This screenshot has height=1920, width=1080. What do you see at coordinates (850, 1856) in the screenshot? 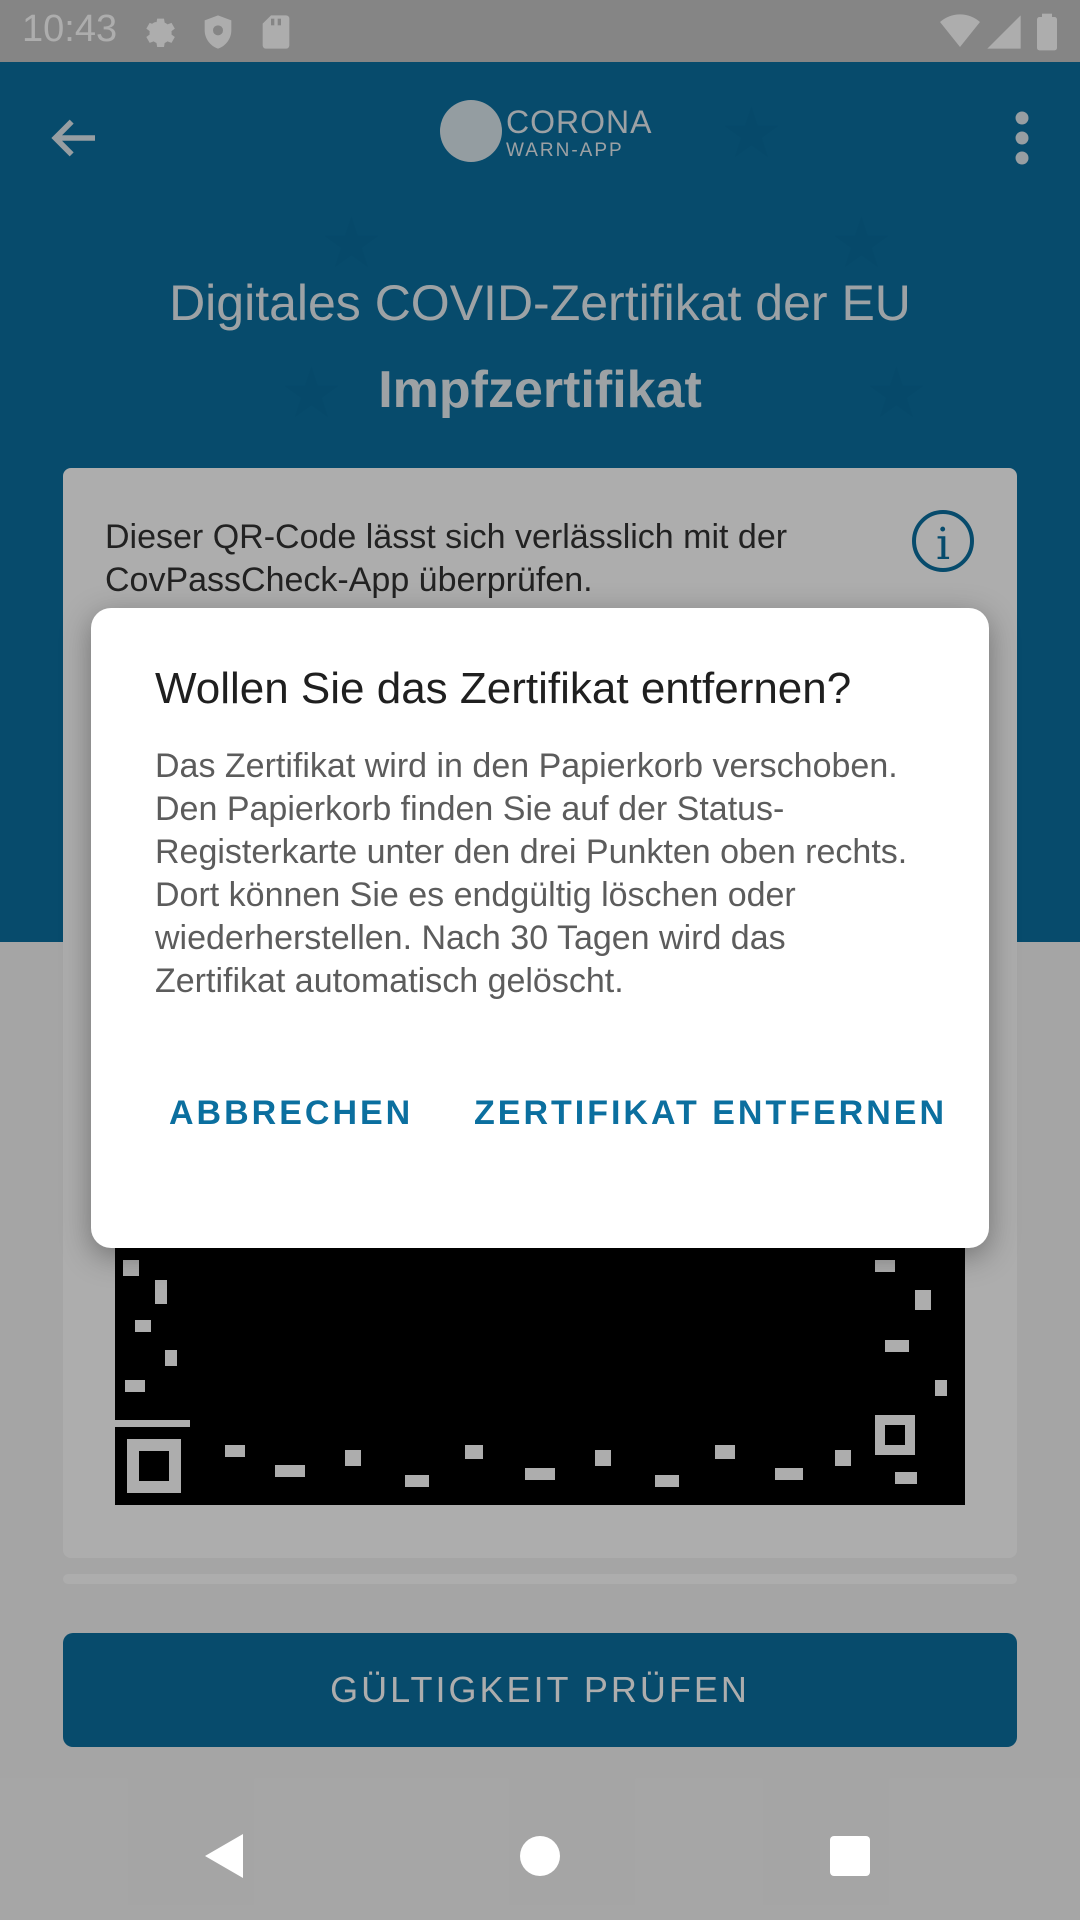
I see `nav-recents-icon` at bounding box center [850, 1856].